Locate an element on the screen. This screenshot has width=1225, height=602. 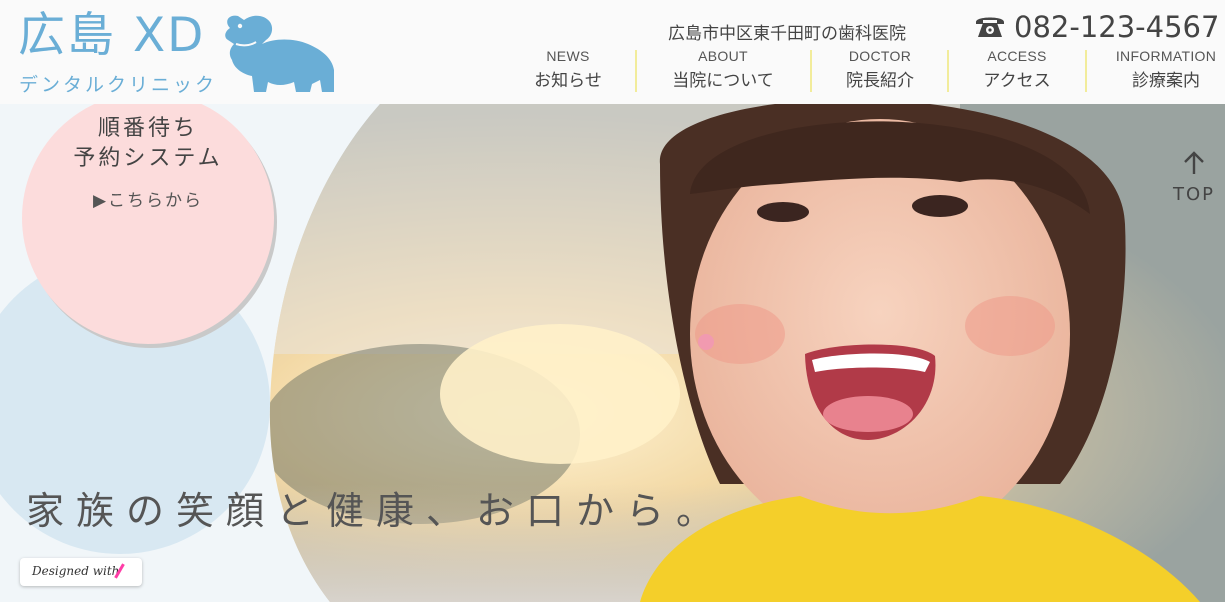
arrow-up-icon is located at coordinates (1194, 162).